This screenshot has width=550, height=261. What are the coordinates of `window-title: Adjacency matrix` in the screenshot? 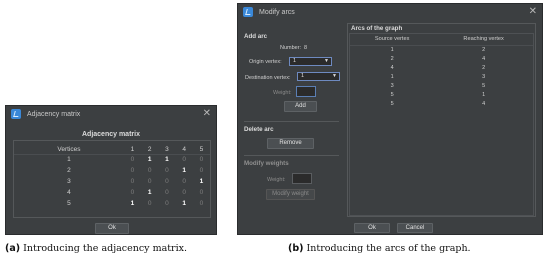 It's located at (54, 114).